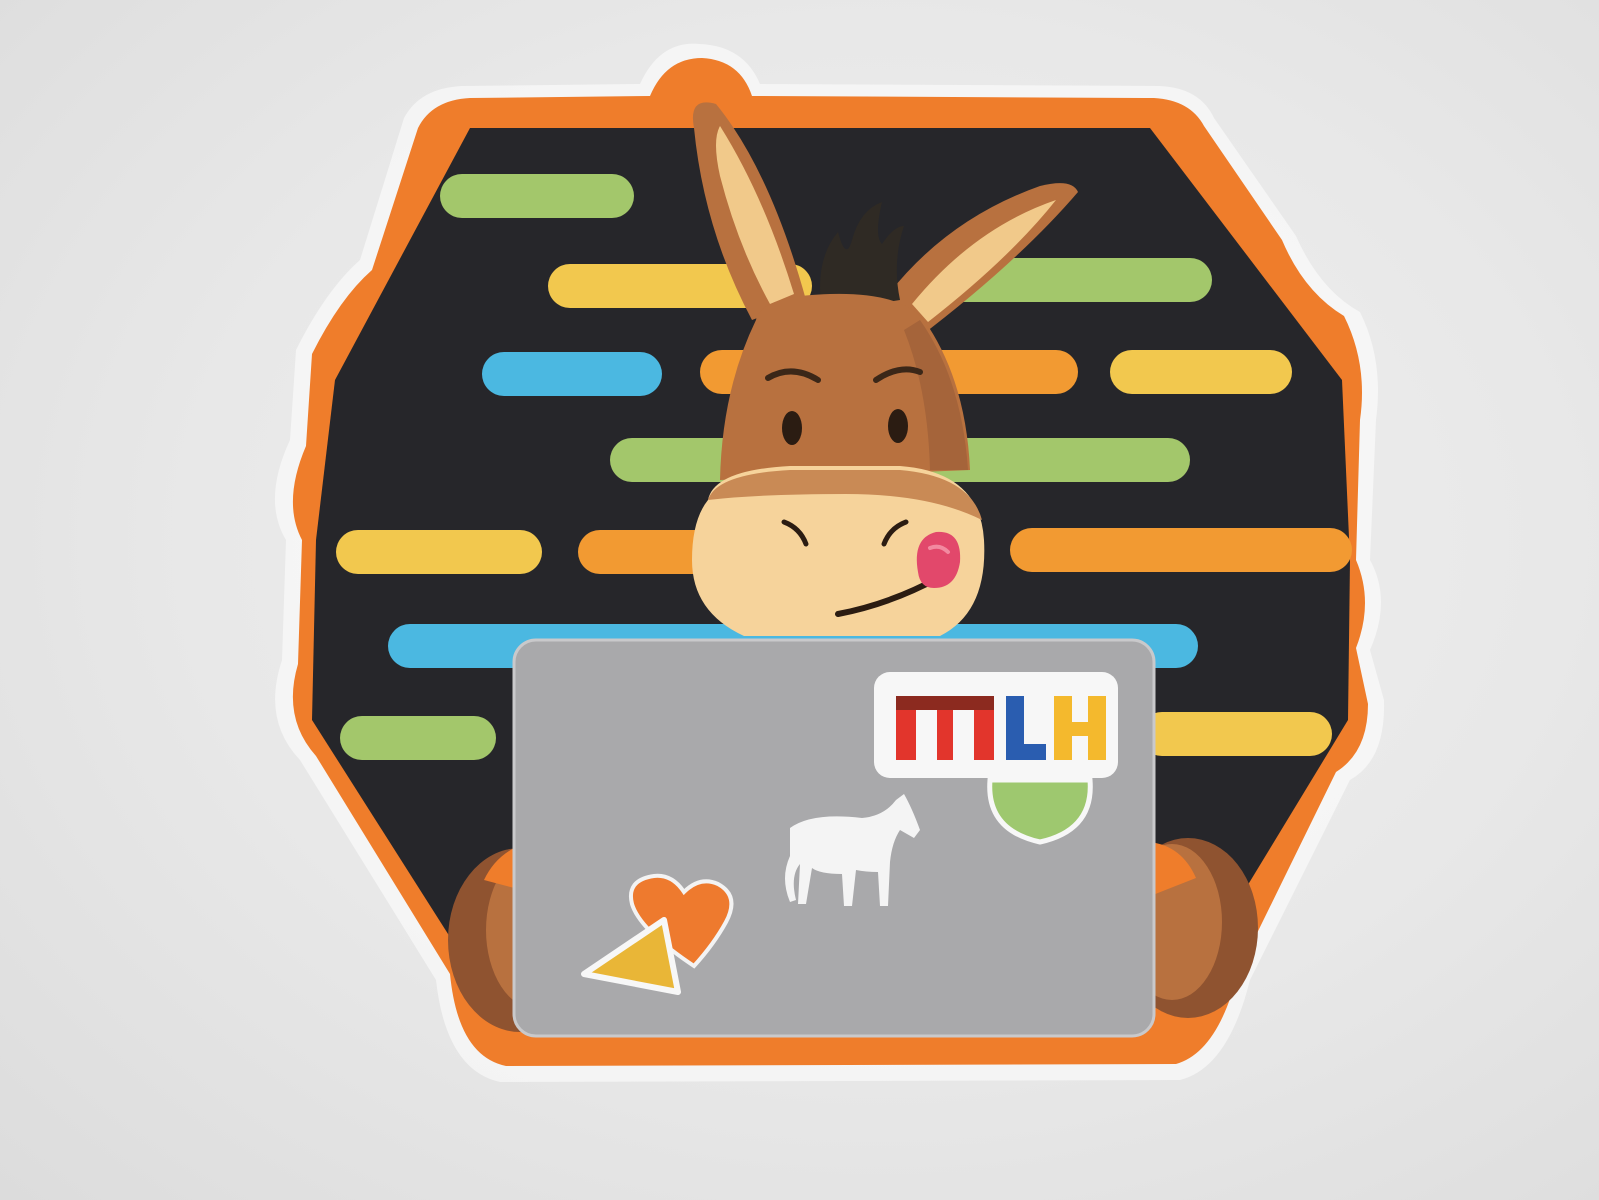  Describe the element at coordinates (898, 426) in the screenshot. I see `right-eye` at that location.